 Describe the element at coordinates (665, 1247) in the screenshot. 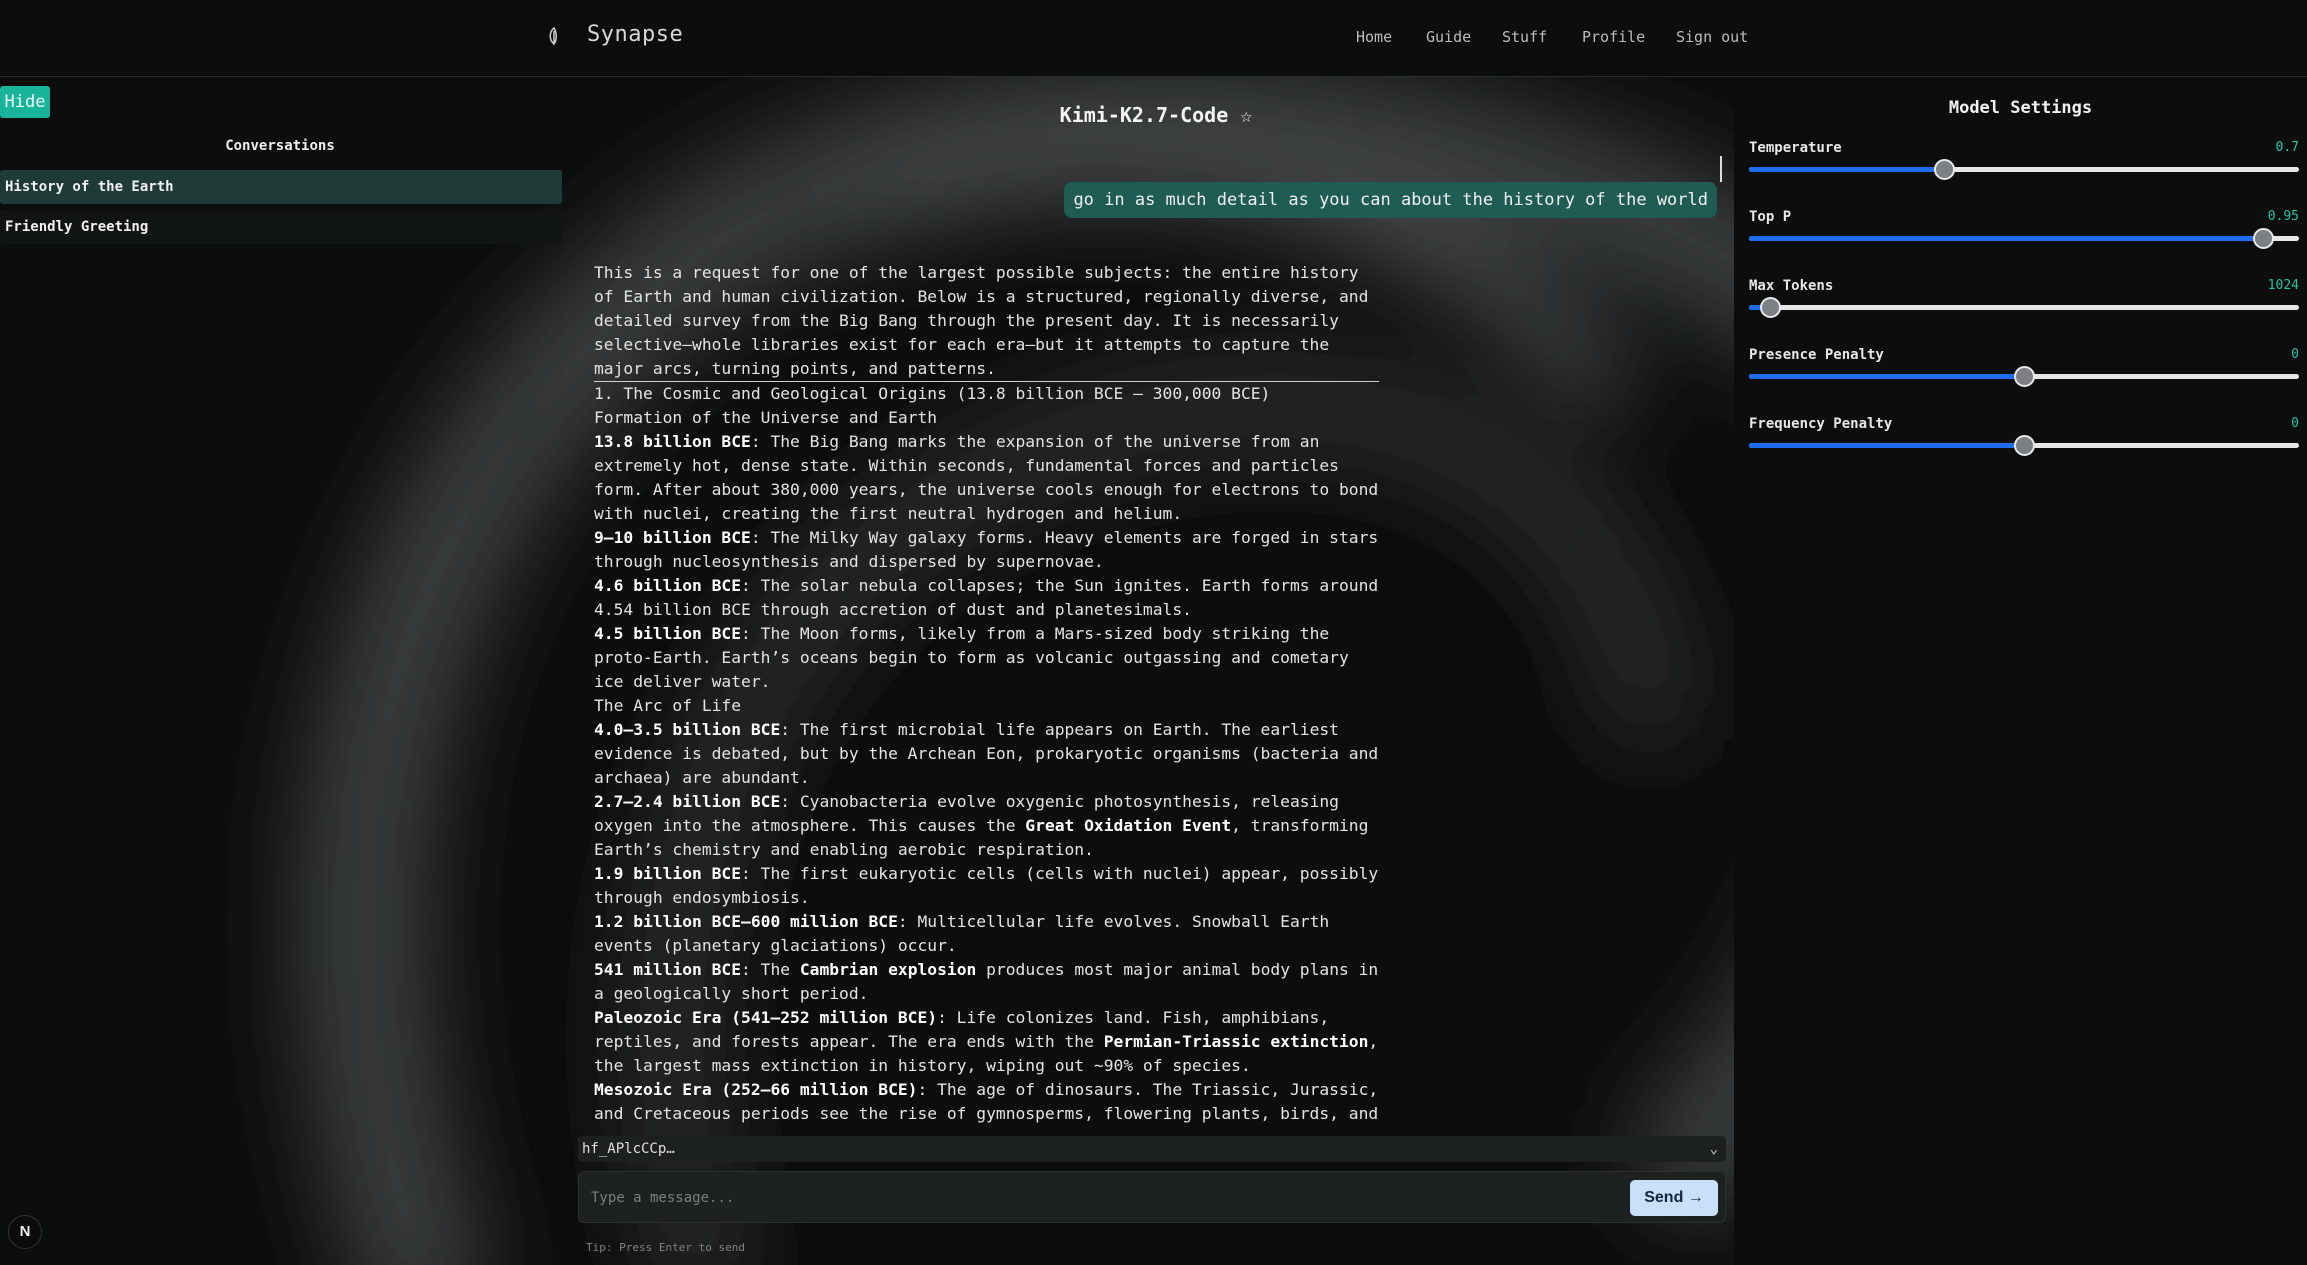

I see `send-tip: Tip: Press Enter to send` at that location.